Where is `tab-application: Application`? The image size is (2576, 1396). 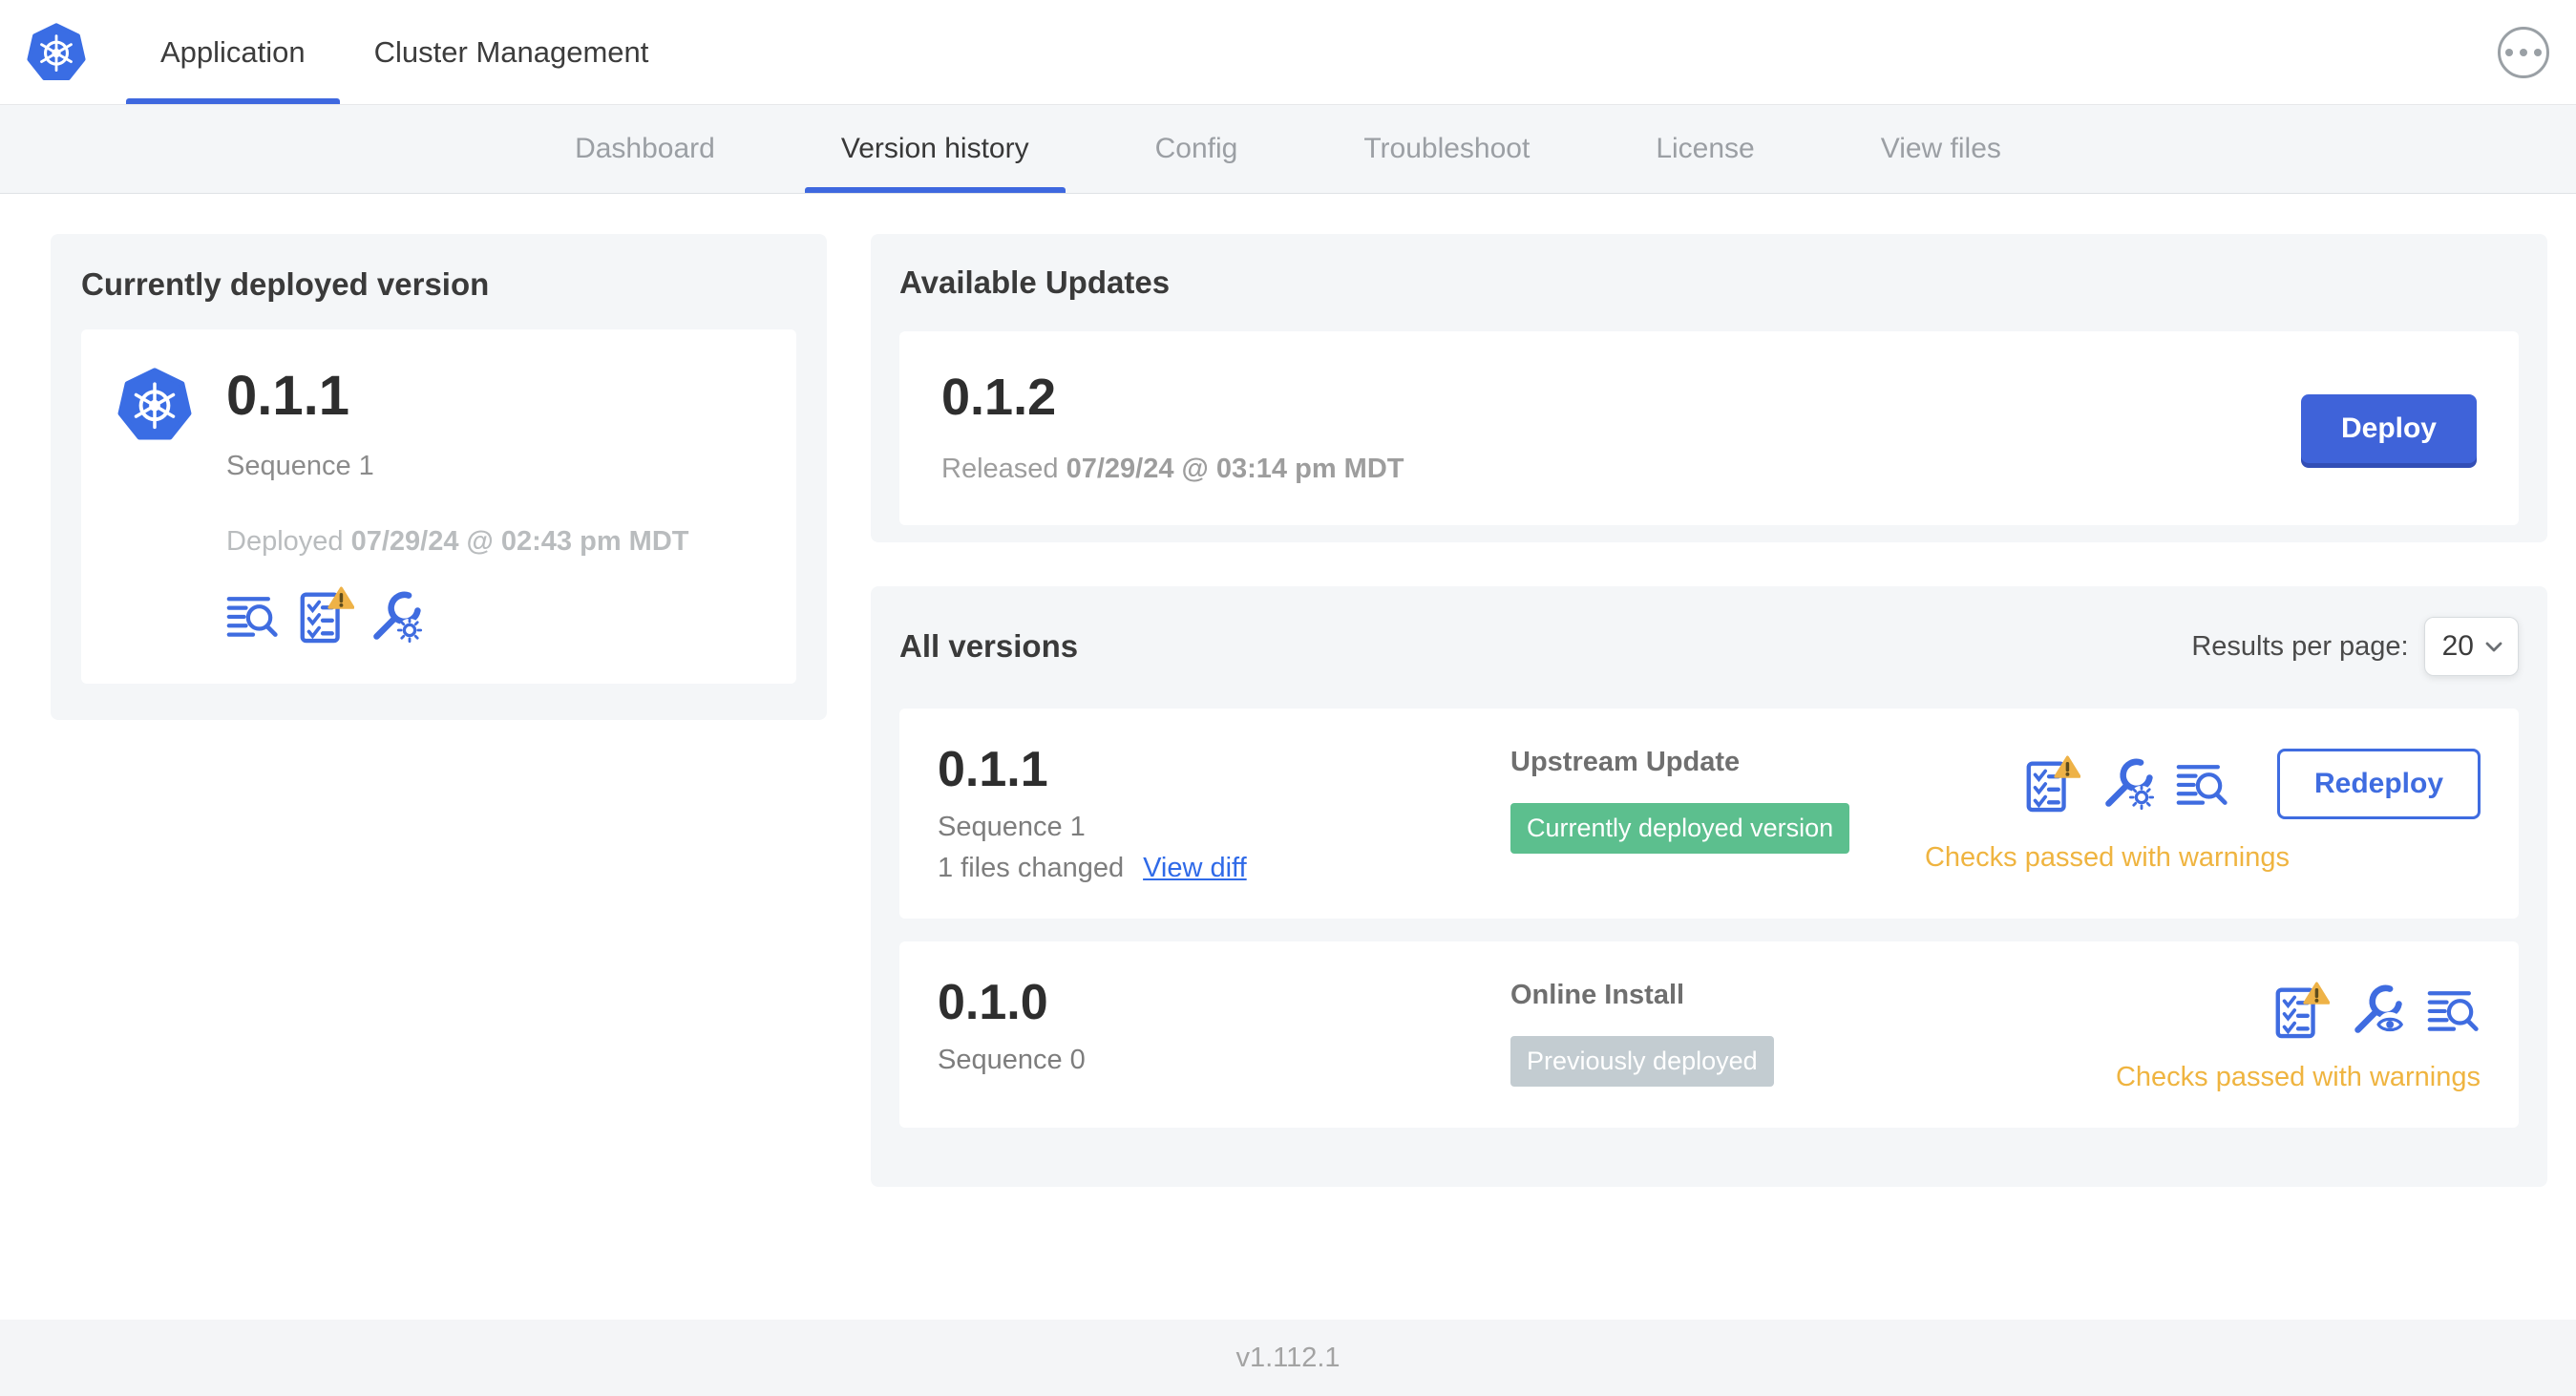 tab-application: Application is located at coordinates (233, 52).